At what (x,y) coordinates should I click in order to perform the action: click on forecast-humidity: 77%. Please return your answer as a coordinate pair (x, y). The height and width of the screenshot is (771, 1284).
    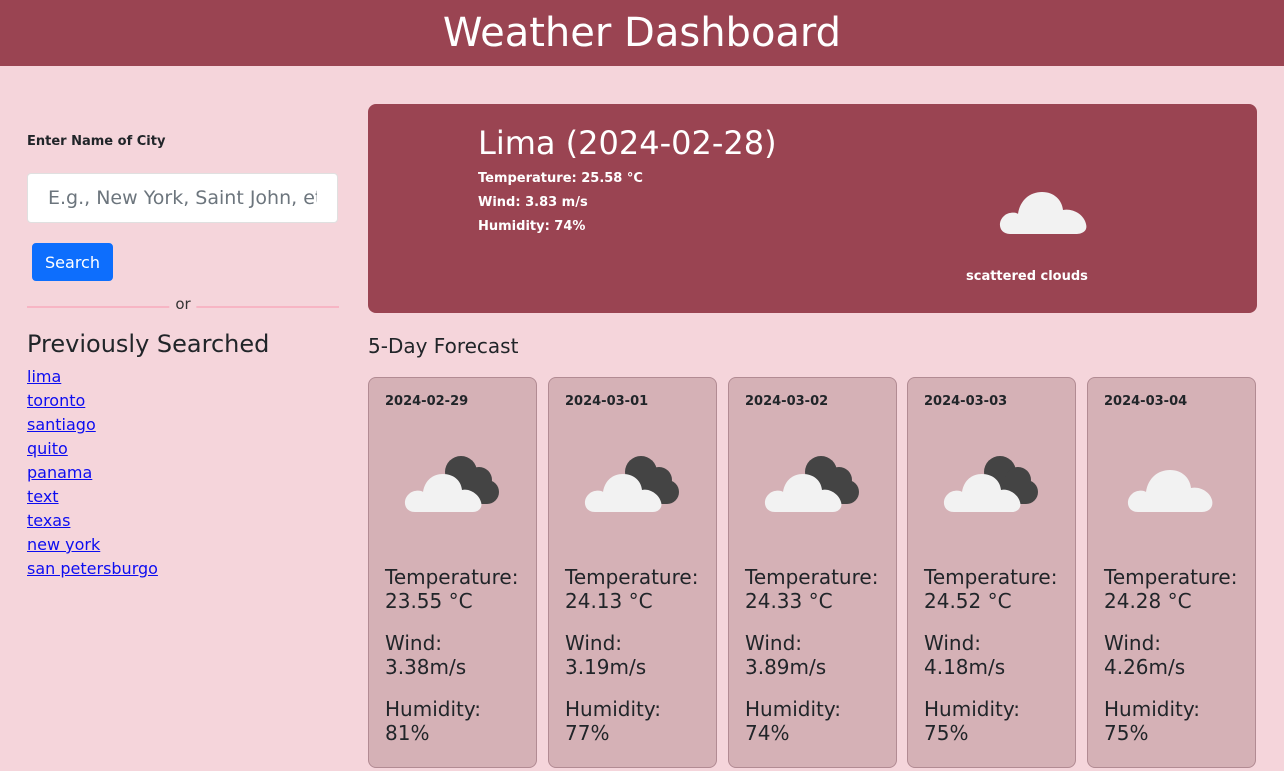
    Looking at the image, I should click on (587, 733).